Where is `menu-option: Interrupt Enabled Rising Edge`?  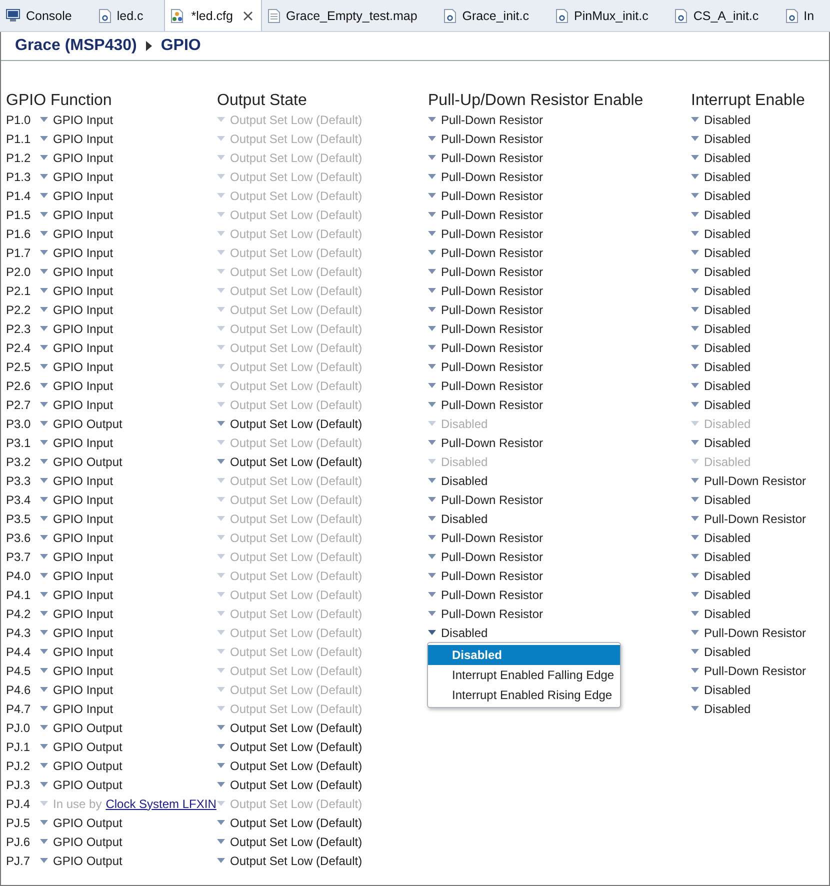
menu-option: Interrupt Enabled Rising Edge is located at coordinates (524, 695).